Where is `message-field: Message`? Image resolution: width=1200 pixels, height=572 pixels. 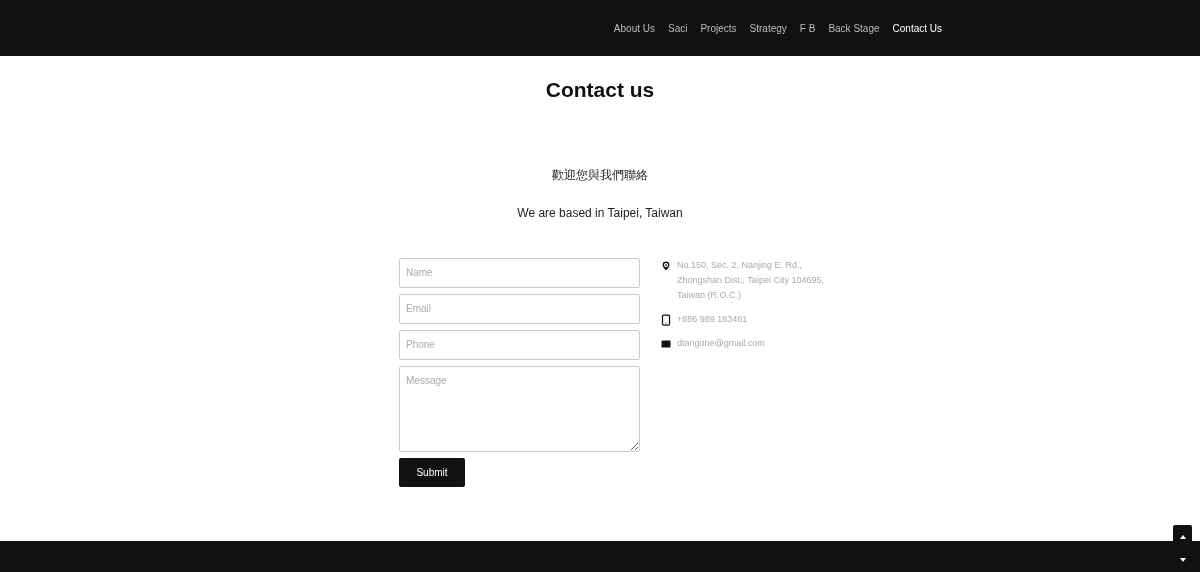
message-field: Message is located at coordinates (519, 408).